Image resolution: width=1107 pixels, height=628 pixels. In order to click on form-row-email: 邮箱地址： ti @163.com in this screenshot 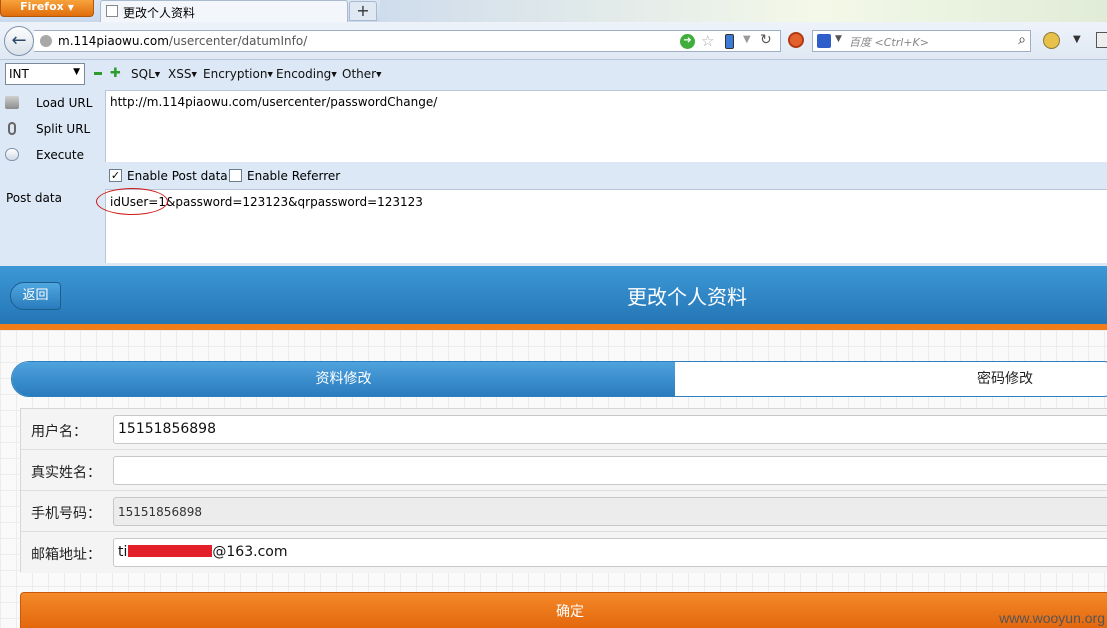, I will do `click(564, 552)`.